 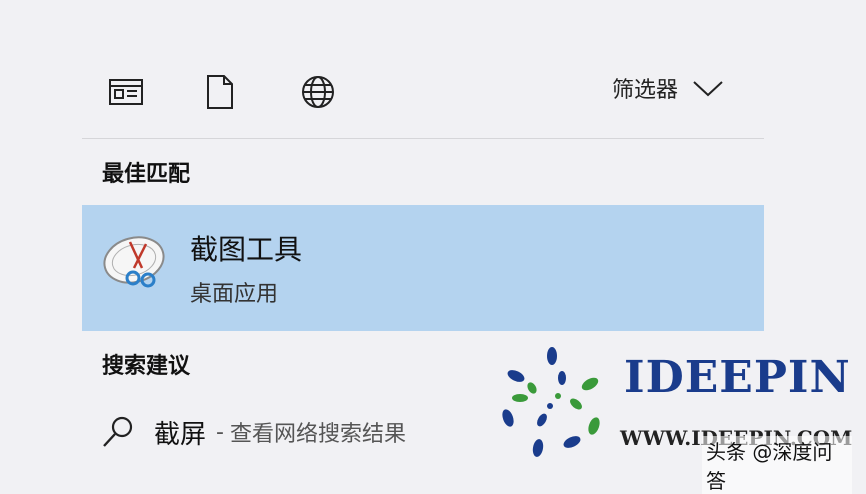 I want to click on toolbar-divider, so click(x=423, y=138).